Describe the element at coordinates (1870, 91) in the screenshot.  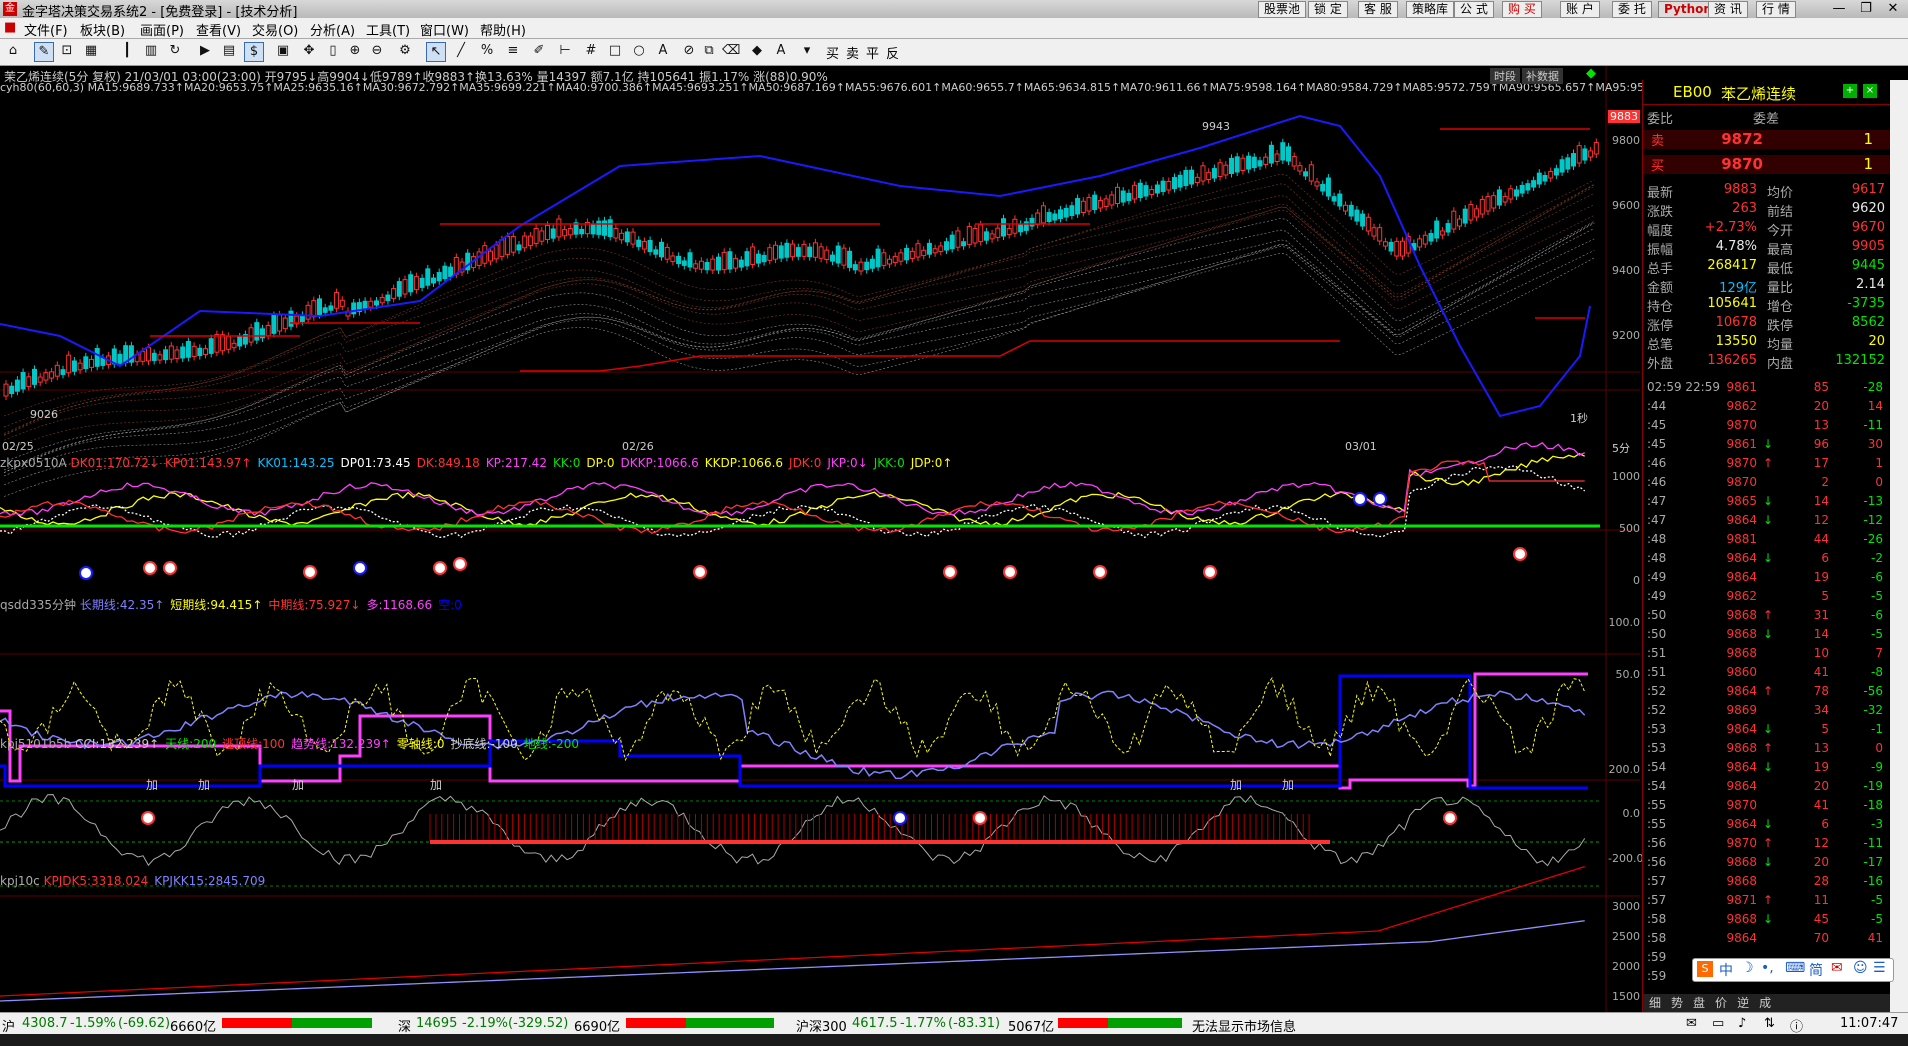
I see `x-icon: ×` at that location.